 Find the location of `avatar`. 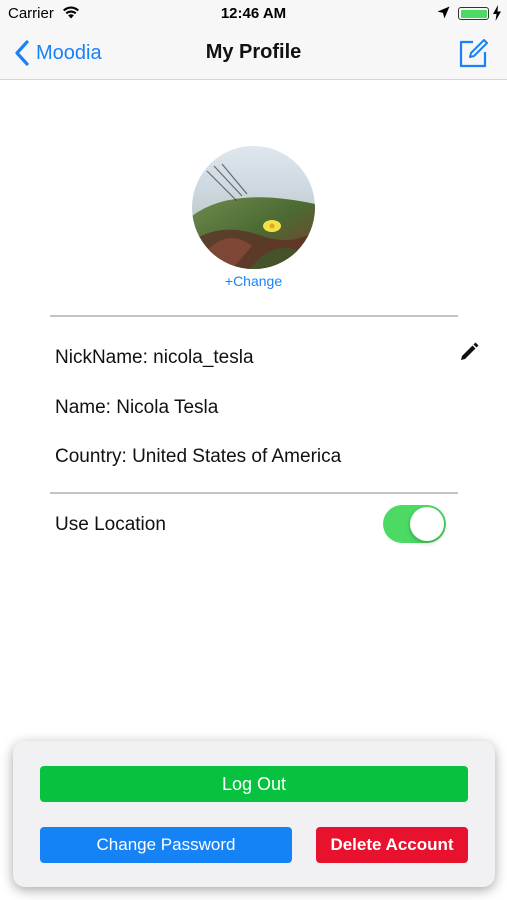

avatar is located at coordinates (253, 207).